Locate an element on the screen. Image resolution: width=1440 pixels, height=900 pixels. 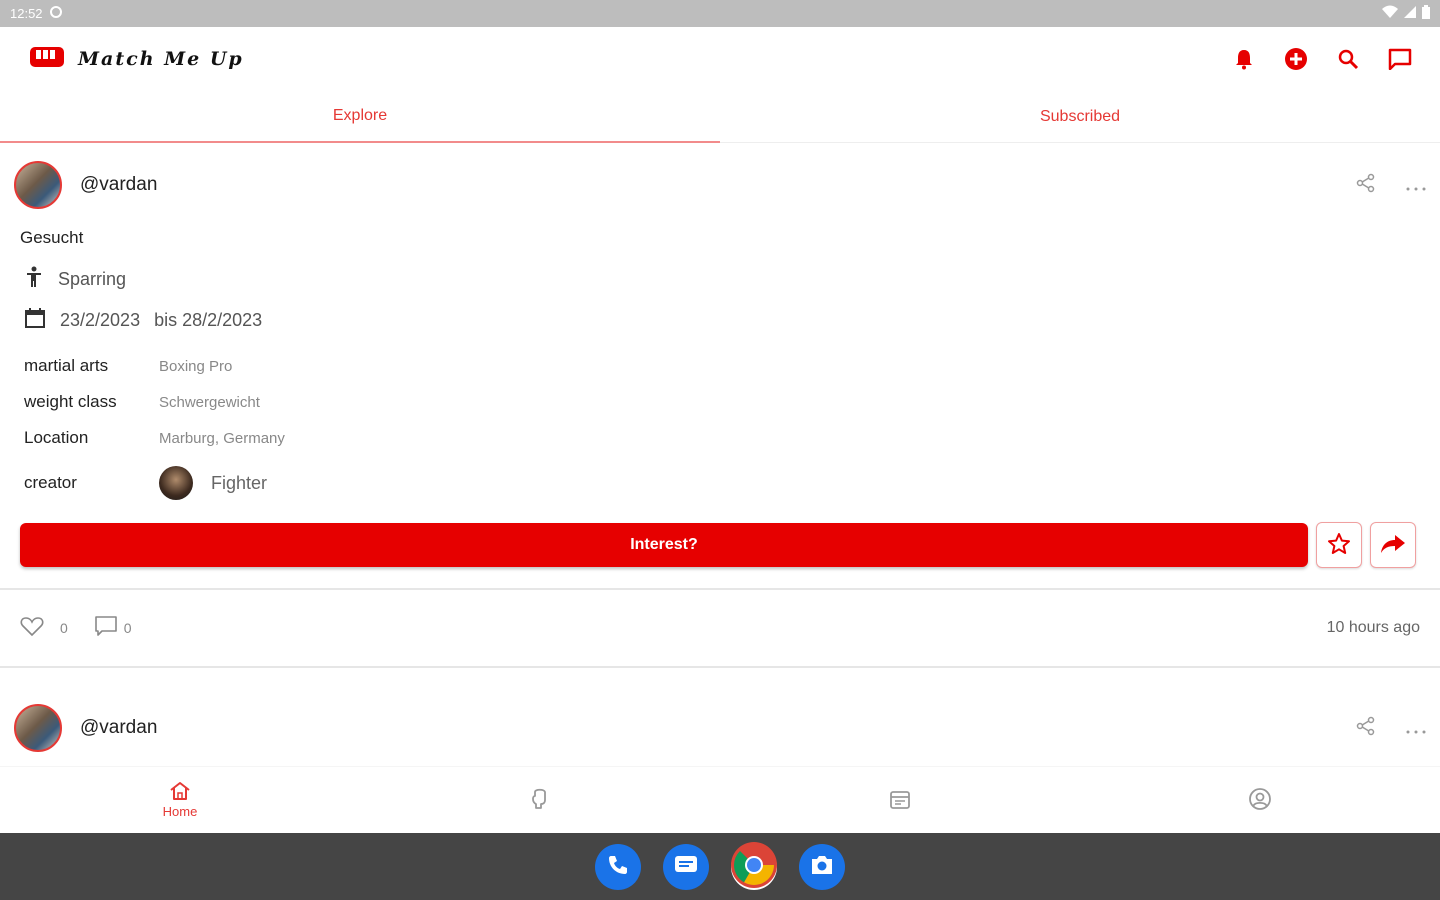
favorite-button is located at coordinates (1339, 545).